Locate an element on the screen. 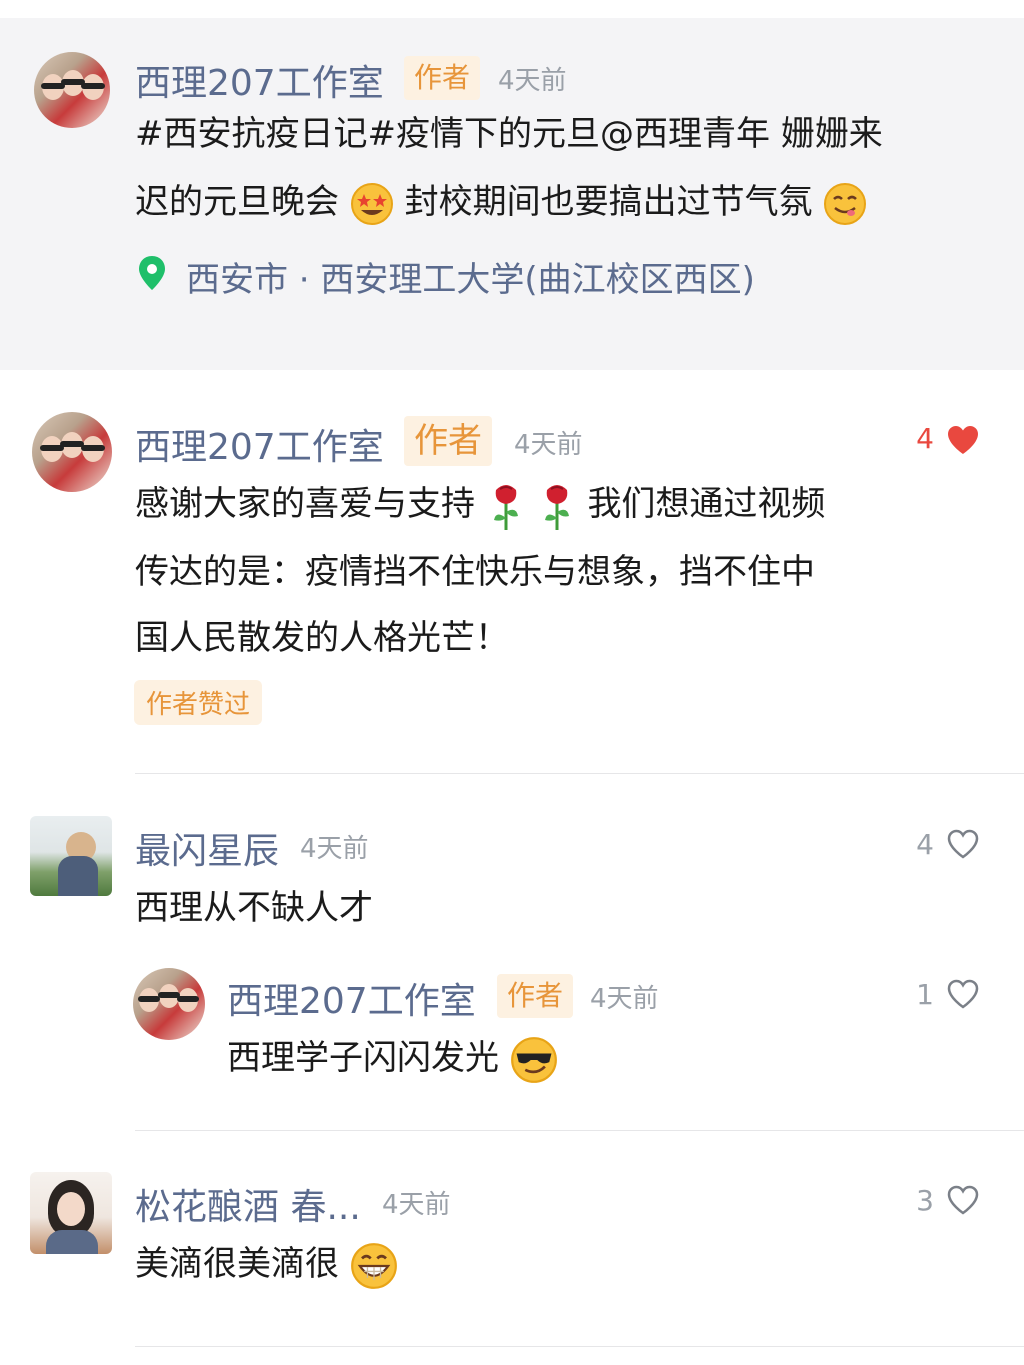  comment-1-line-1: 感谢大家的喜爱与支持 我们想通过视频 is located at coordinates (480, 504).